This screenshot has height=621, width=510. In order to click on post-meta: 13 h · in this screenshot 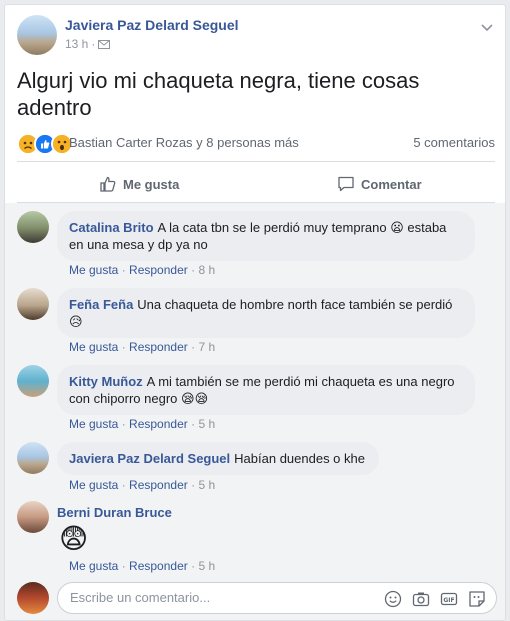, I will do `click(88, 44)`.